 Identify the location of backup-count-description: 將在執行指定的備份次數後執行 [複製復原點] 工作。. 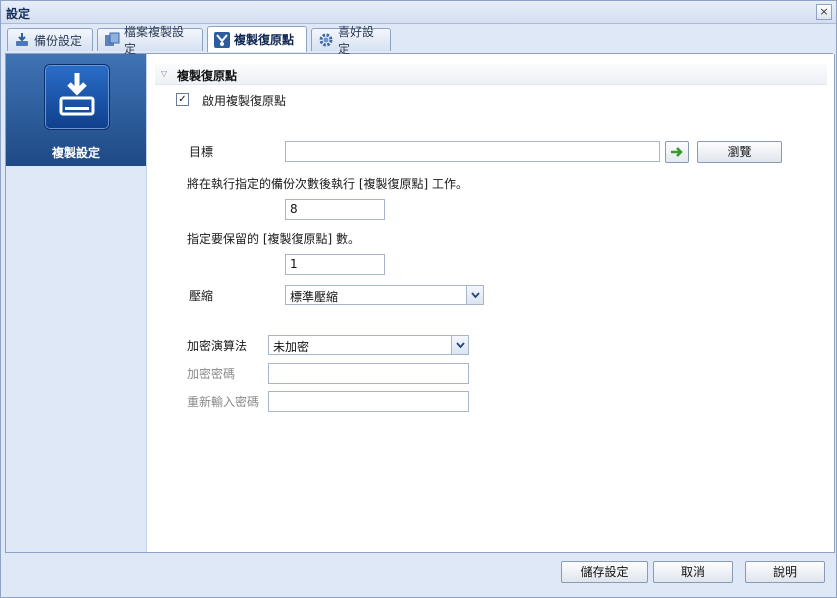
(327, 184).